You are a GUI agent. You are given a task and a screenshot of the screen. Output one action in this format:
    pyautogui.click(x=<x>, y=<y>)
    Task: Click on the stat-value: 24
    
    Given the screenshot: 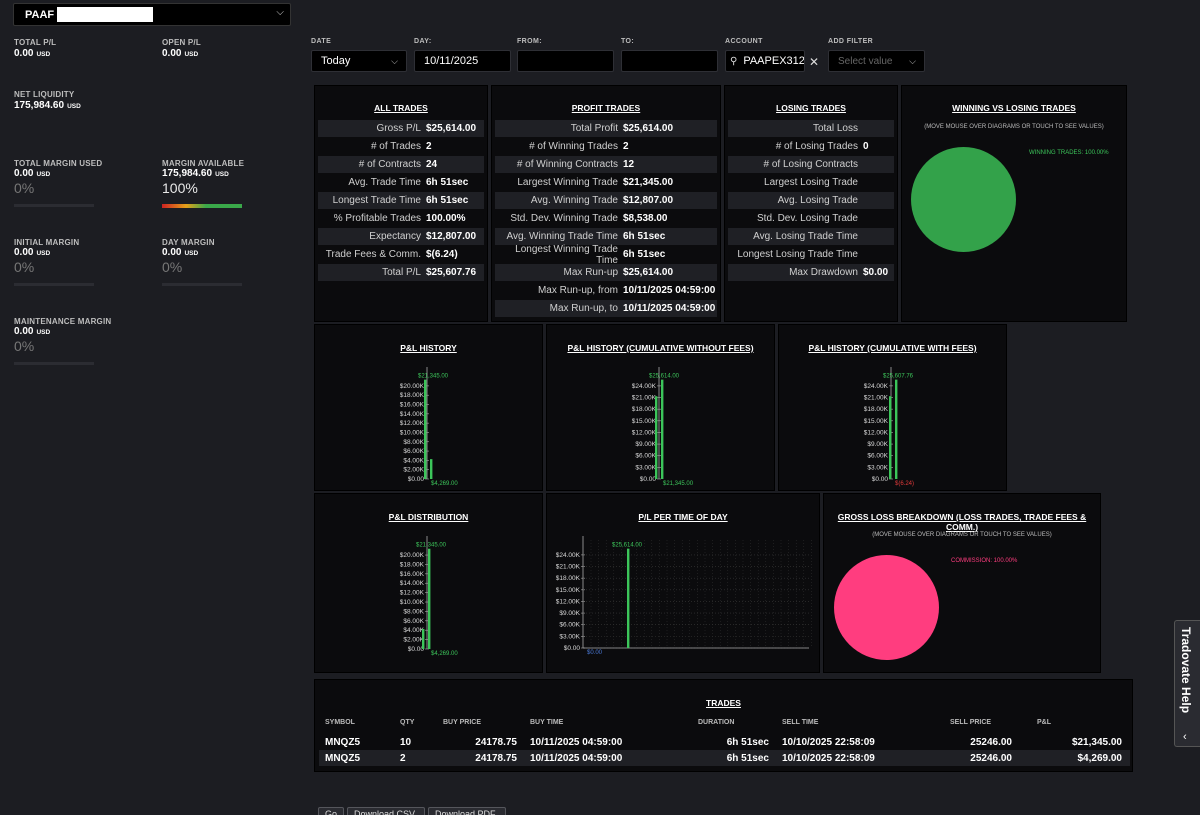 What is the action you would take?
    pyautogui.click(x=432, y=164)
    